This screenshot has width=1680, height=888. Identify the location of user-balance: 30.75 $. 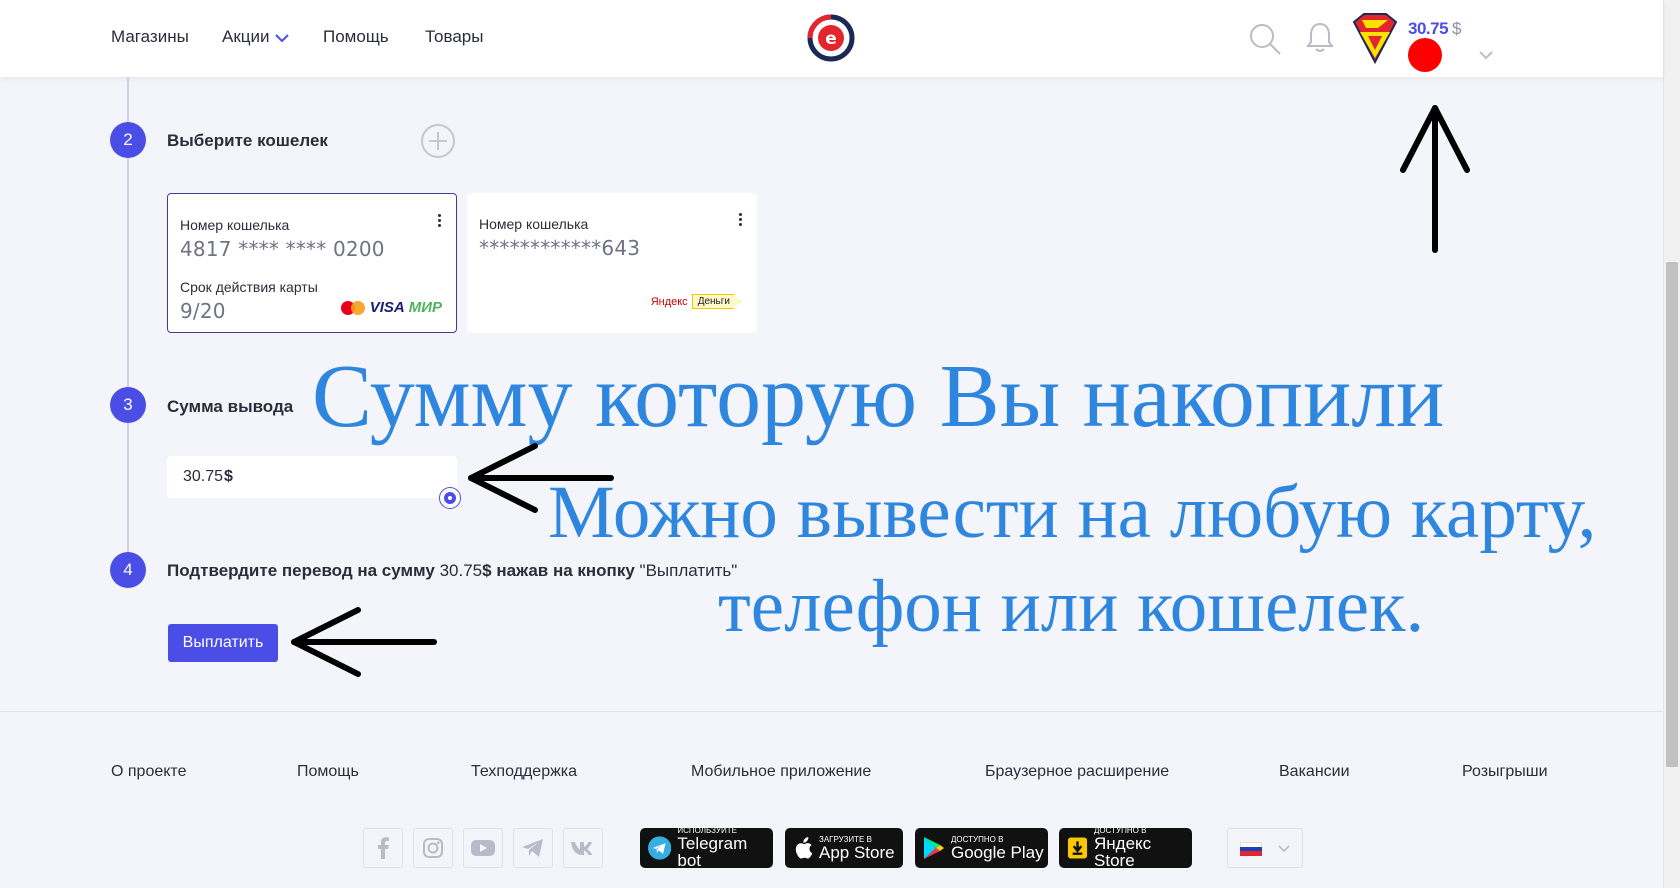
(1435, 29).